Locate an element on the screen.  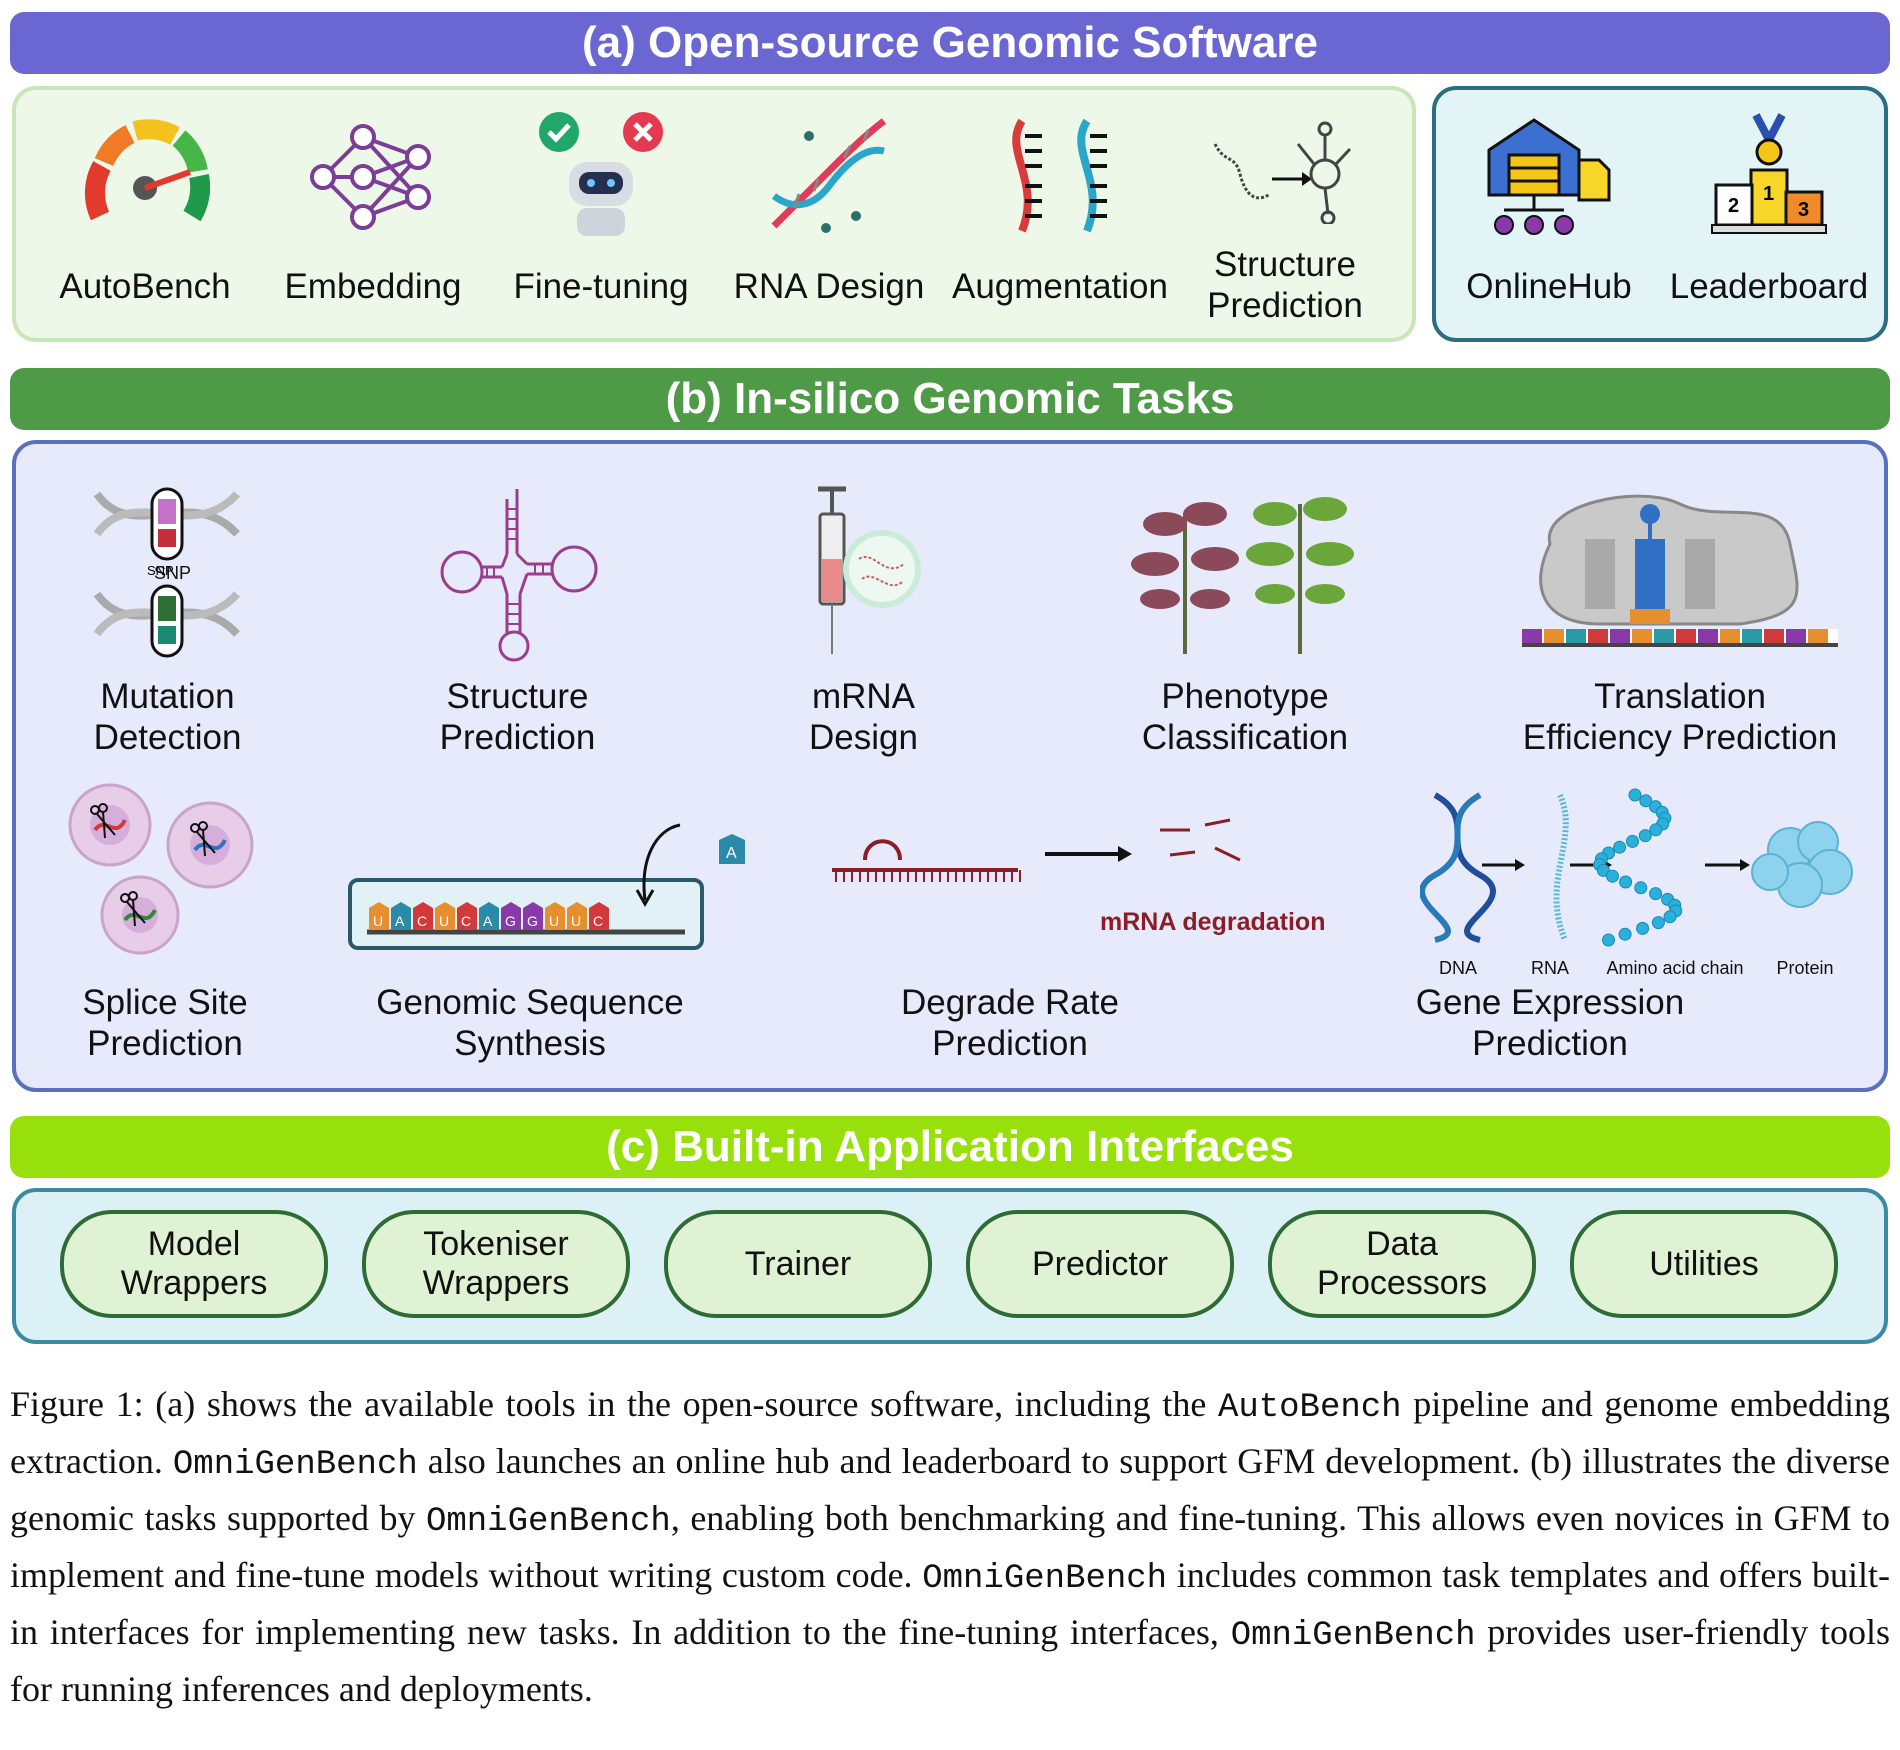
tool-structure-prediction: Structure Prediction is located at coordinates (1285, 217).